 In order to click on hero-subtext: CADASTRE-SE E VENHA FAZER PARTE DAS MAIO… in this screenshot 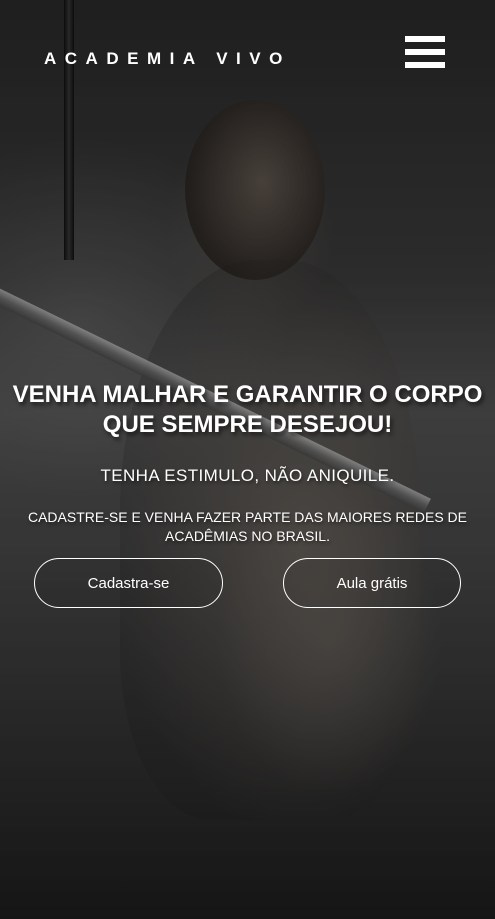, I will do `click(247, 526)`.